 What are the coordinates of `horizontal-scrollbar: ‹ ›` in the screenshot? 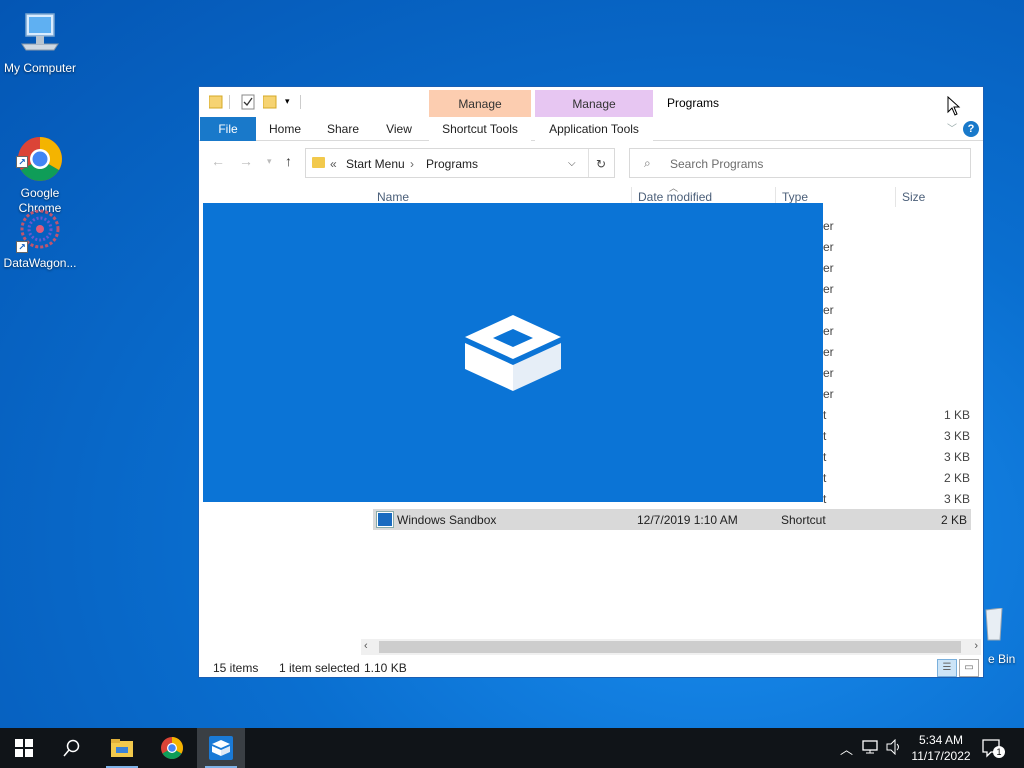 It's located at (671, 647).